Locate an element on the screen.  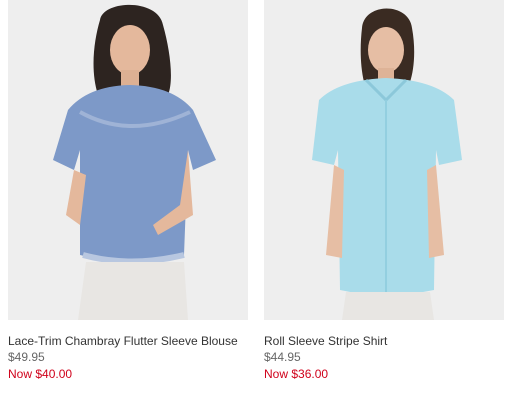
product-name: Roll Sleeve Stripe Shirt is located at coordinates (384, 341).